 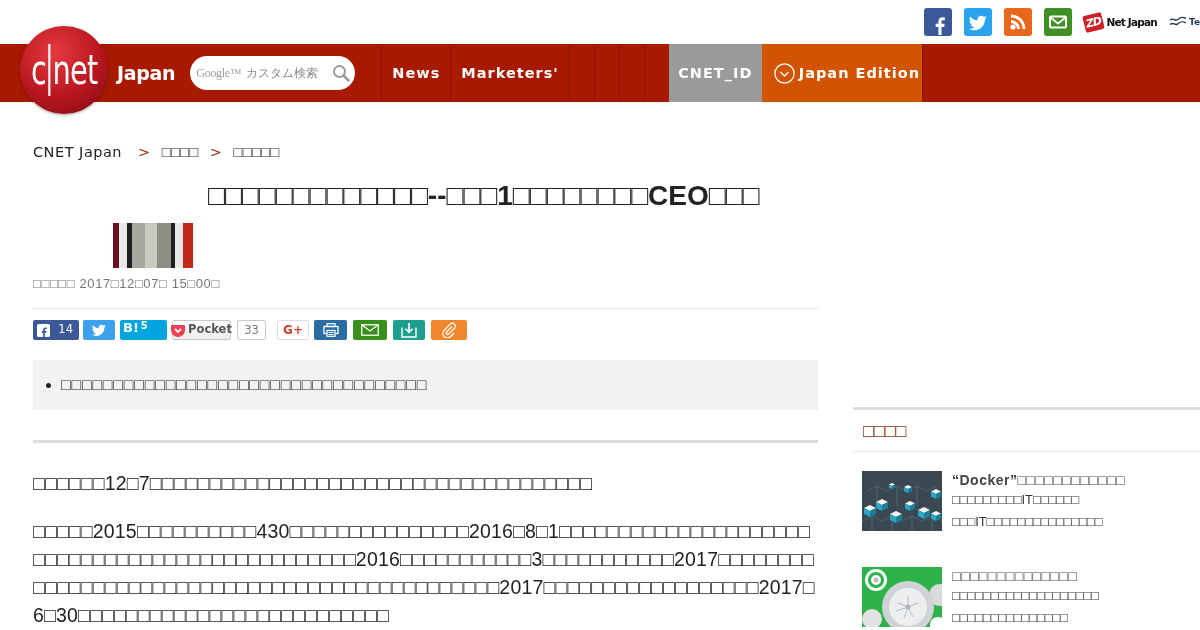 I want to click on chevron-circle-icon, so click(x=784, y=73).